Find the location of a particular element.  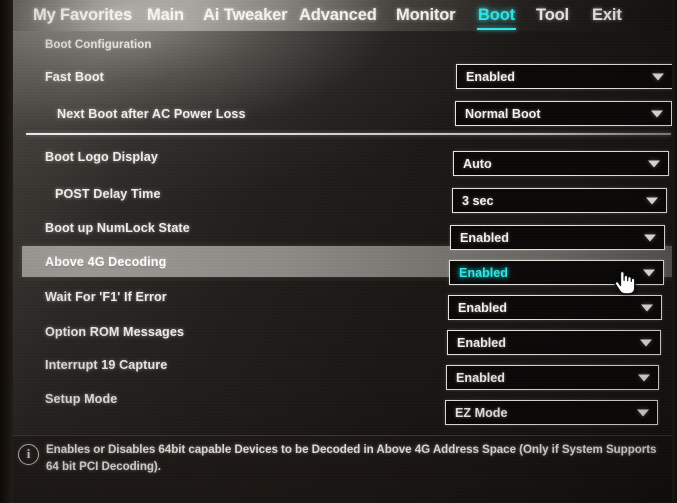

dropdown-value-above-4g-decoding: Enabled is located at coordinates (483, 272).